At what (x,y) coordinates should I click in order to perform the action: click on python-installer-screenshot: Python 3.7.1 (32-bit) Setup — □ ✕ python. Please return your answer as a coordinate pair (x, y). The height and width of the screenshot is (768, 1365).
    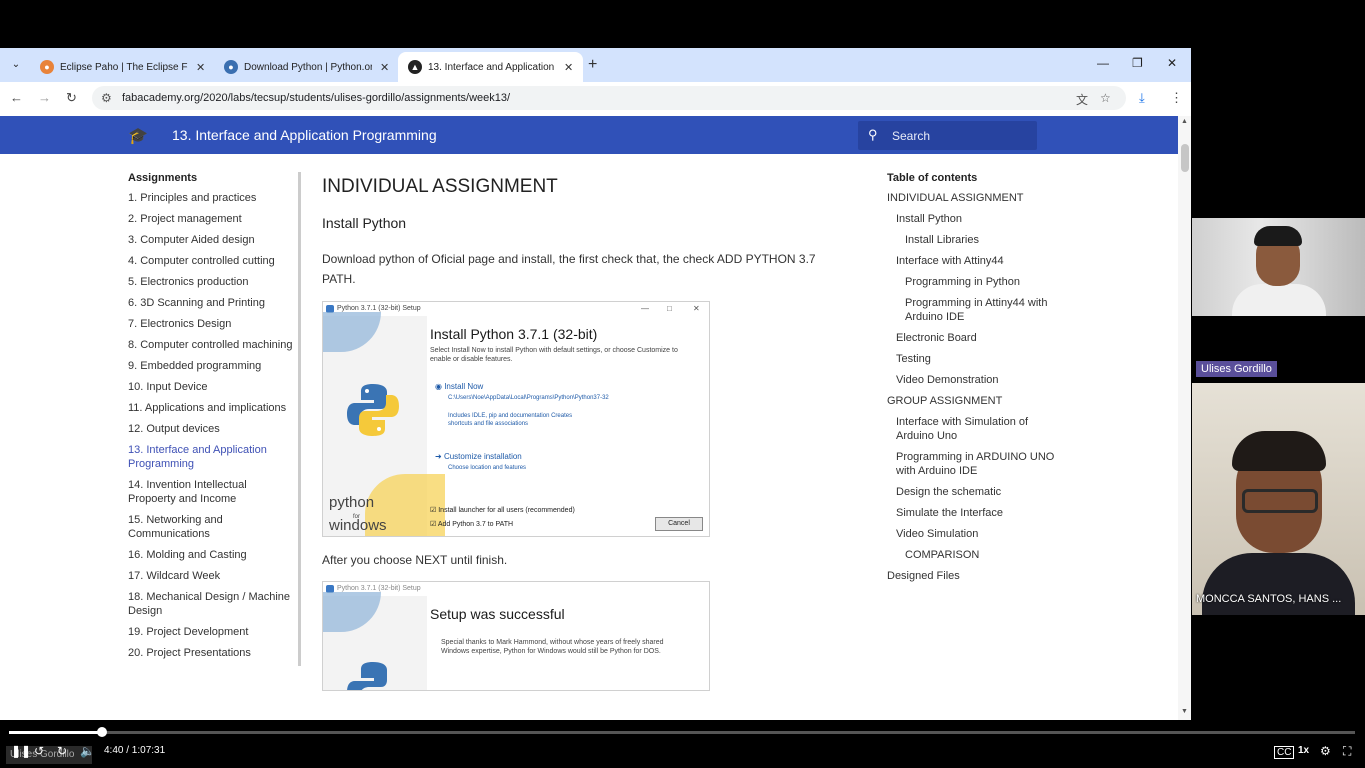
    Looking at the image, I should click on (516, 419).